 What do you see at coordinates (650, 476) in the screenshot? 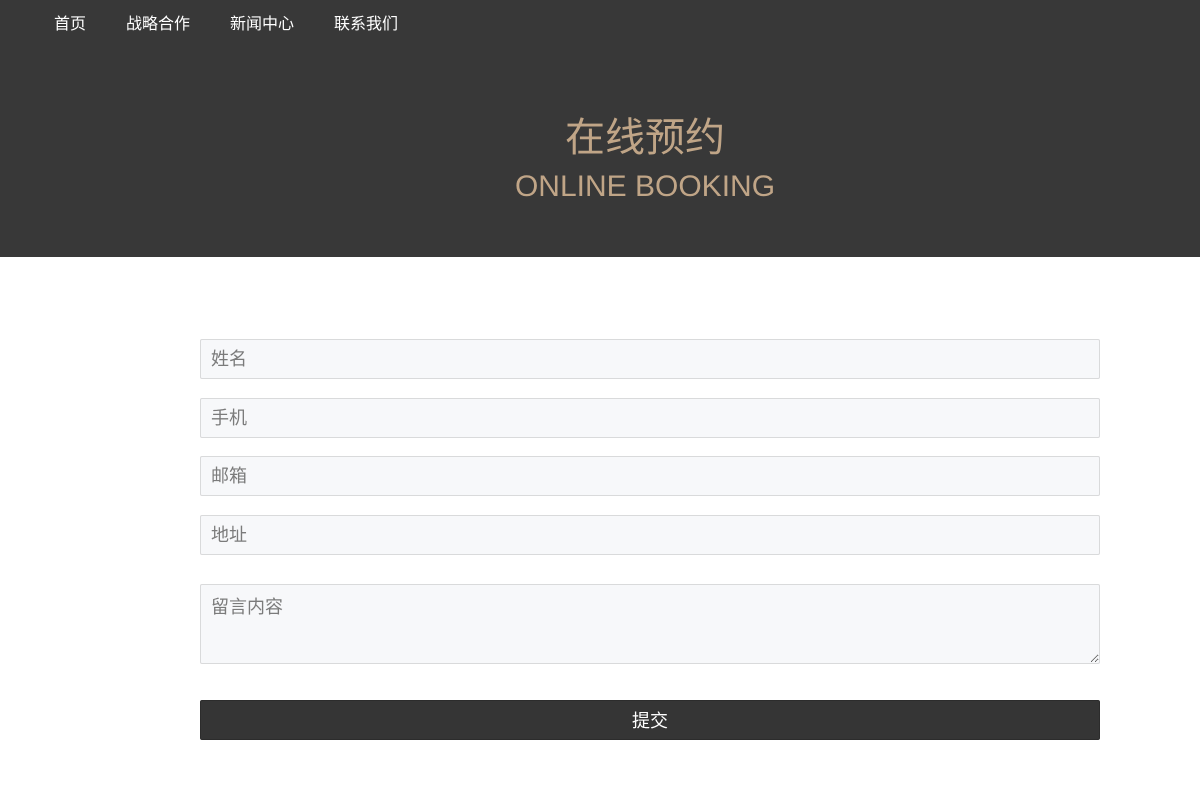
I see `email-field` at bounding box center [650, 476].